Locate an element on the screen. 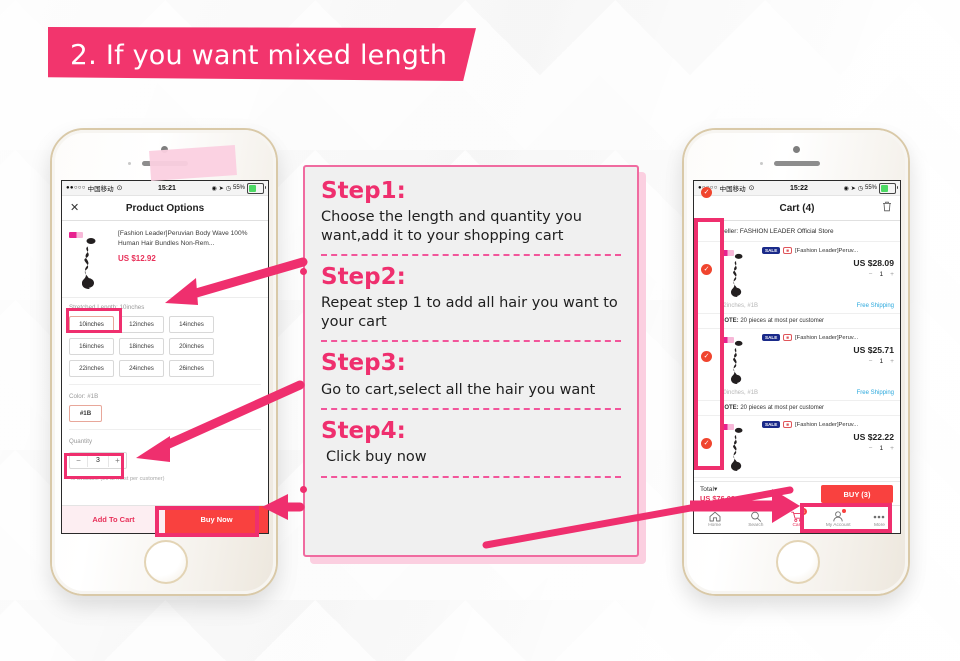 Image resolution: width=960 pixels, height=661 pixels. step-4-heading: Step4: is located at coordinates (363, 431).